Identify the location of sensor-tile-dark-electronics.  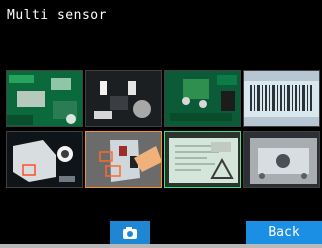
(123, 98).